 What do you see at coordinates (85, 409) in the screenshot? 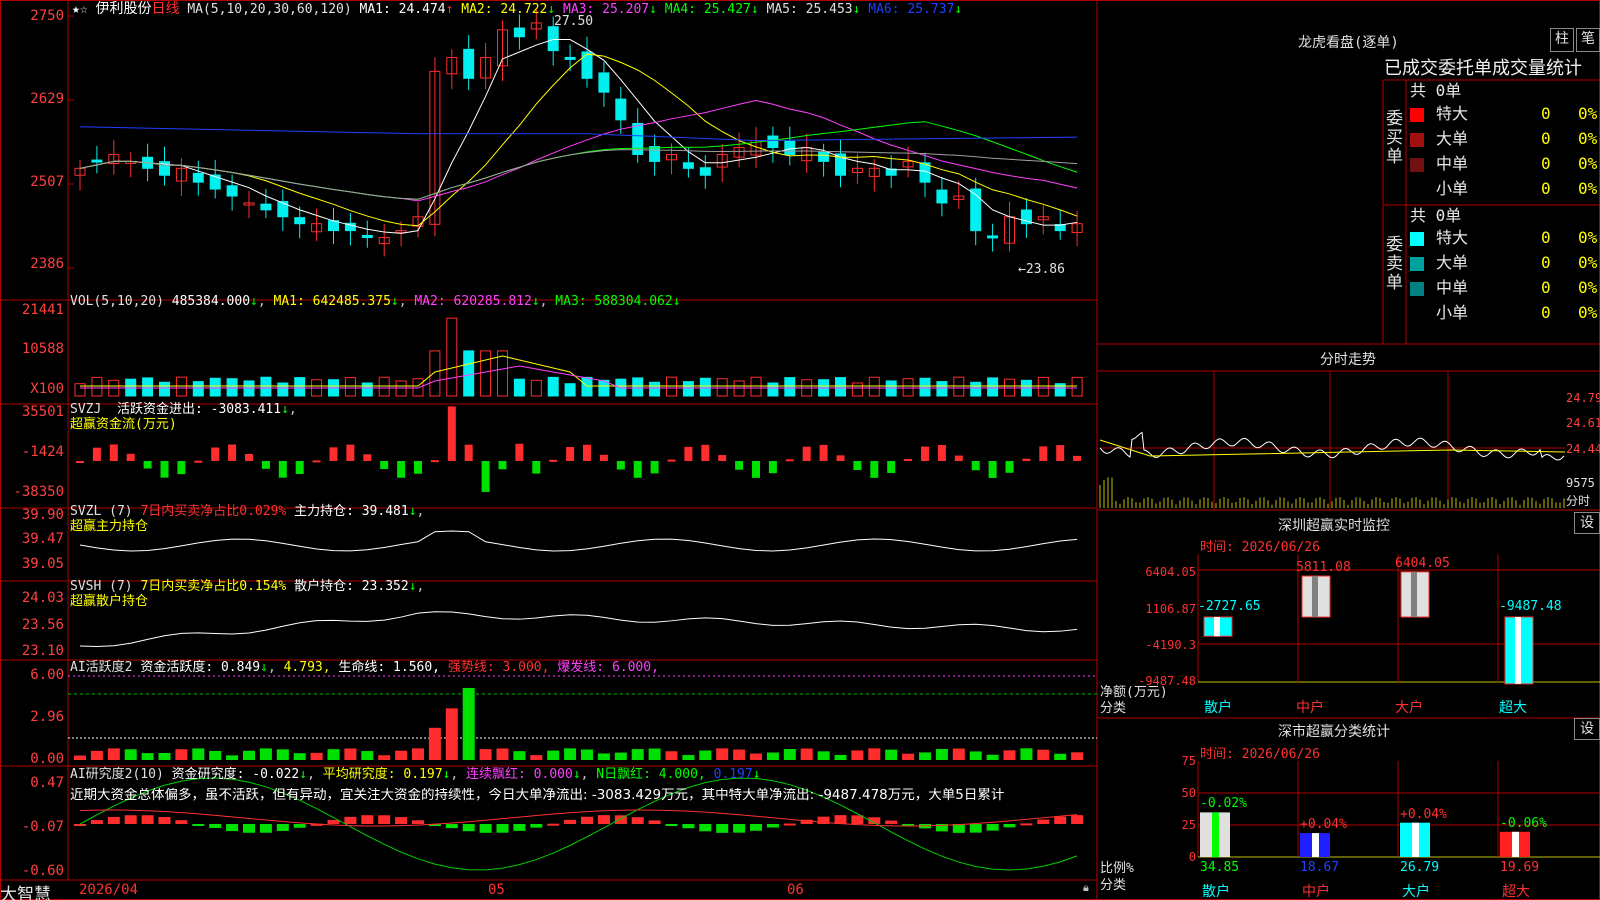
I see `svzj-title: SVZJ` at bounding box center [85, 409].